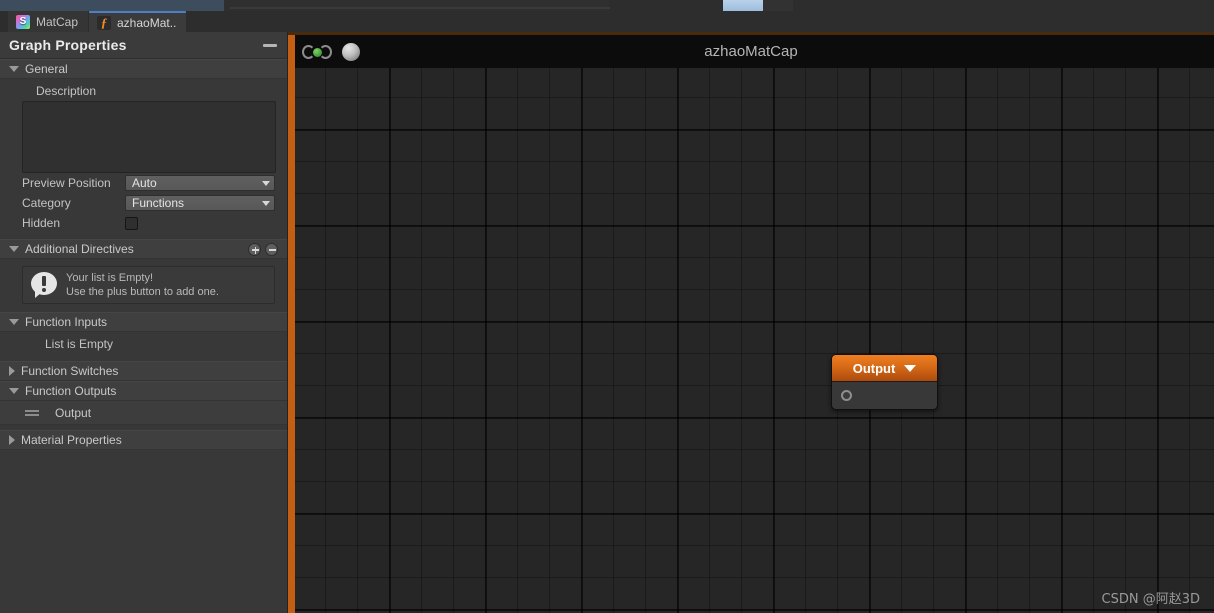 This screenshot has height=613, width=1214. I want to click on preview-position-dropdown: Auto, so click(200, 183).